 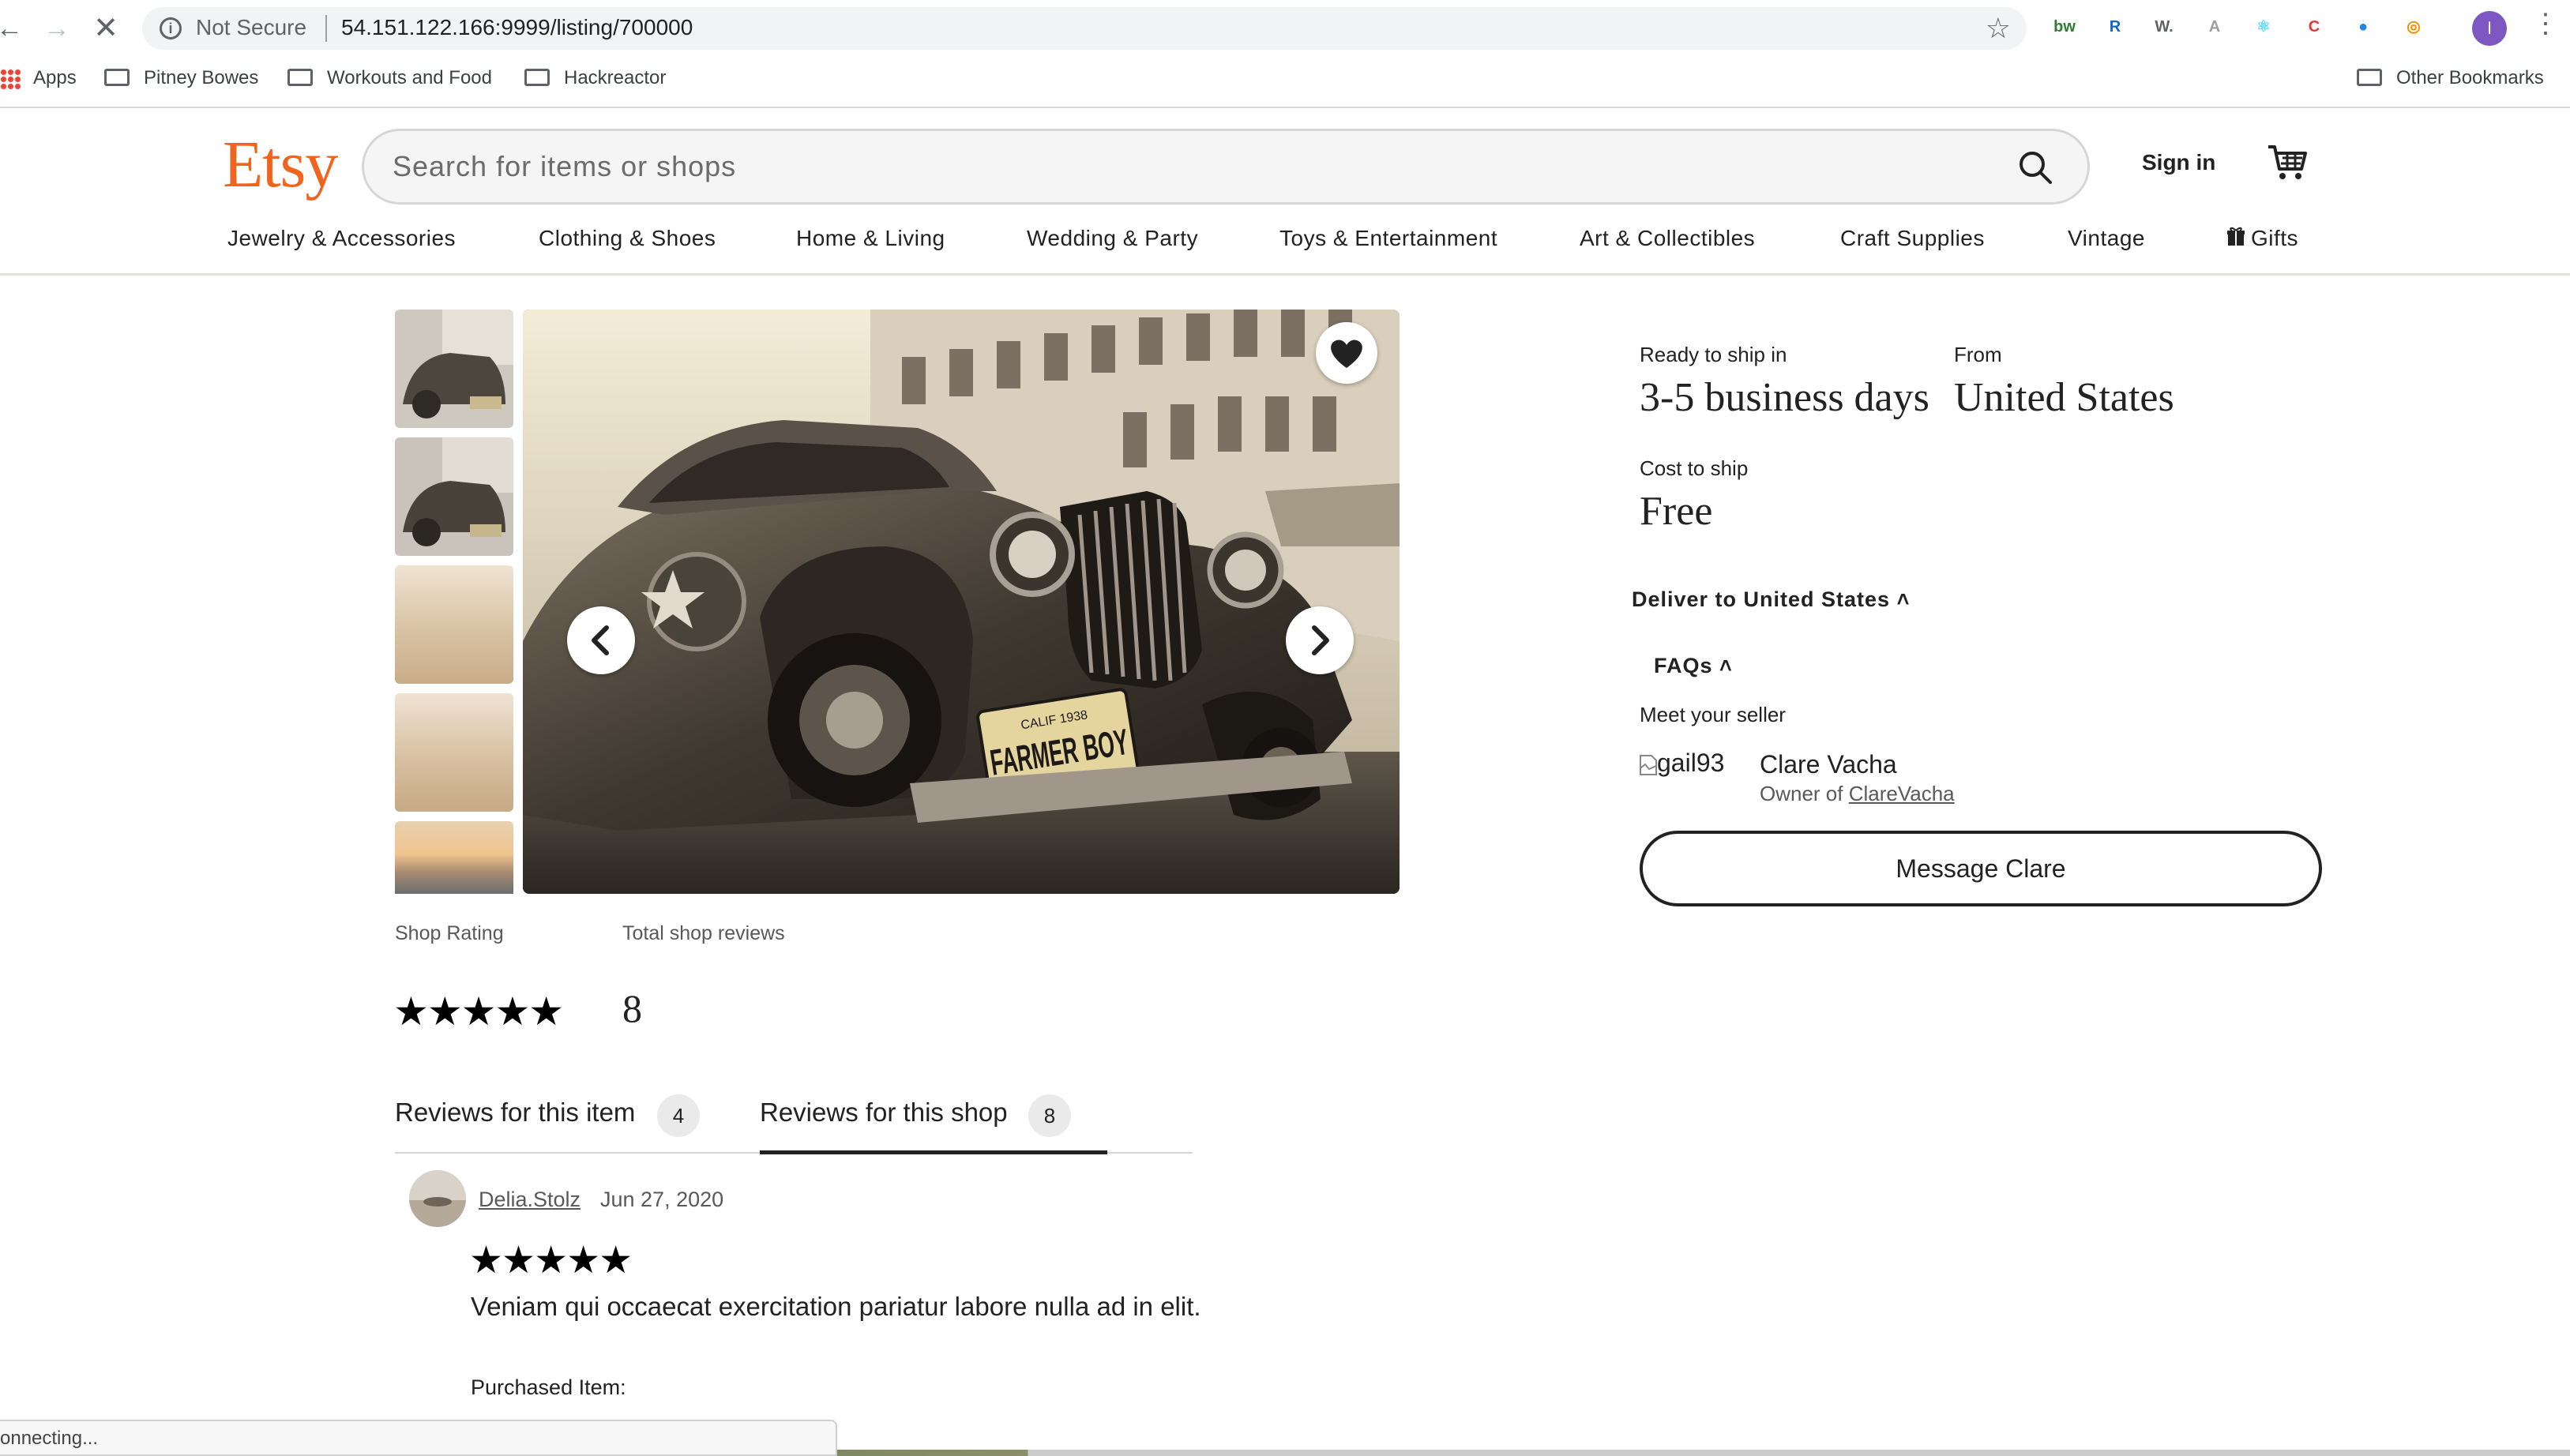 What do you see at coordinates (10, 78) in the screenshot?
I see `apps-grid-icon` at bounding box center [10, 78].